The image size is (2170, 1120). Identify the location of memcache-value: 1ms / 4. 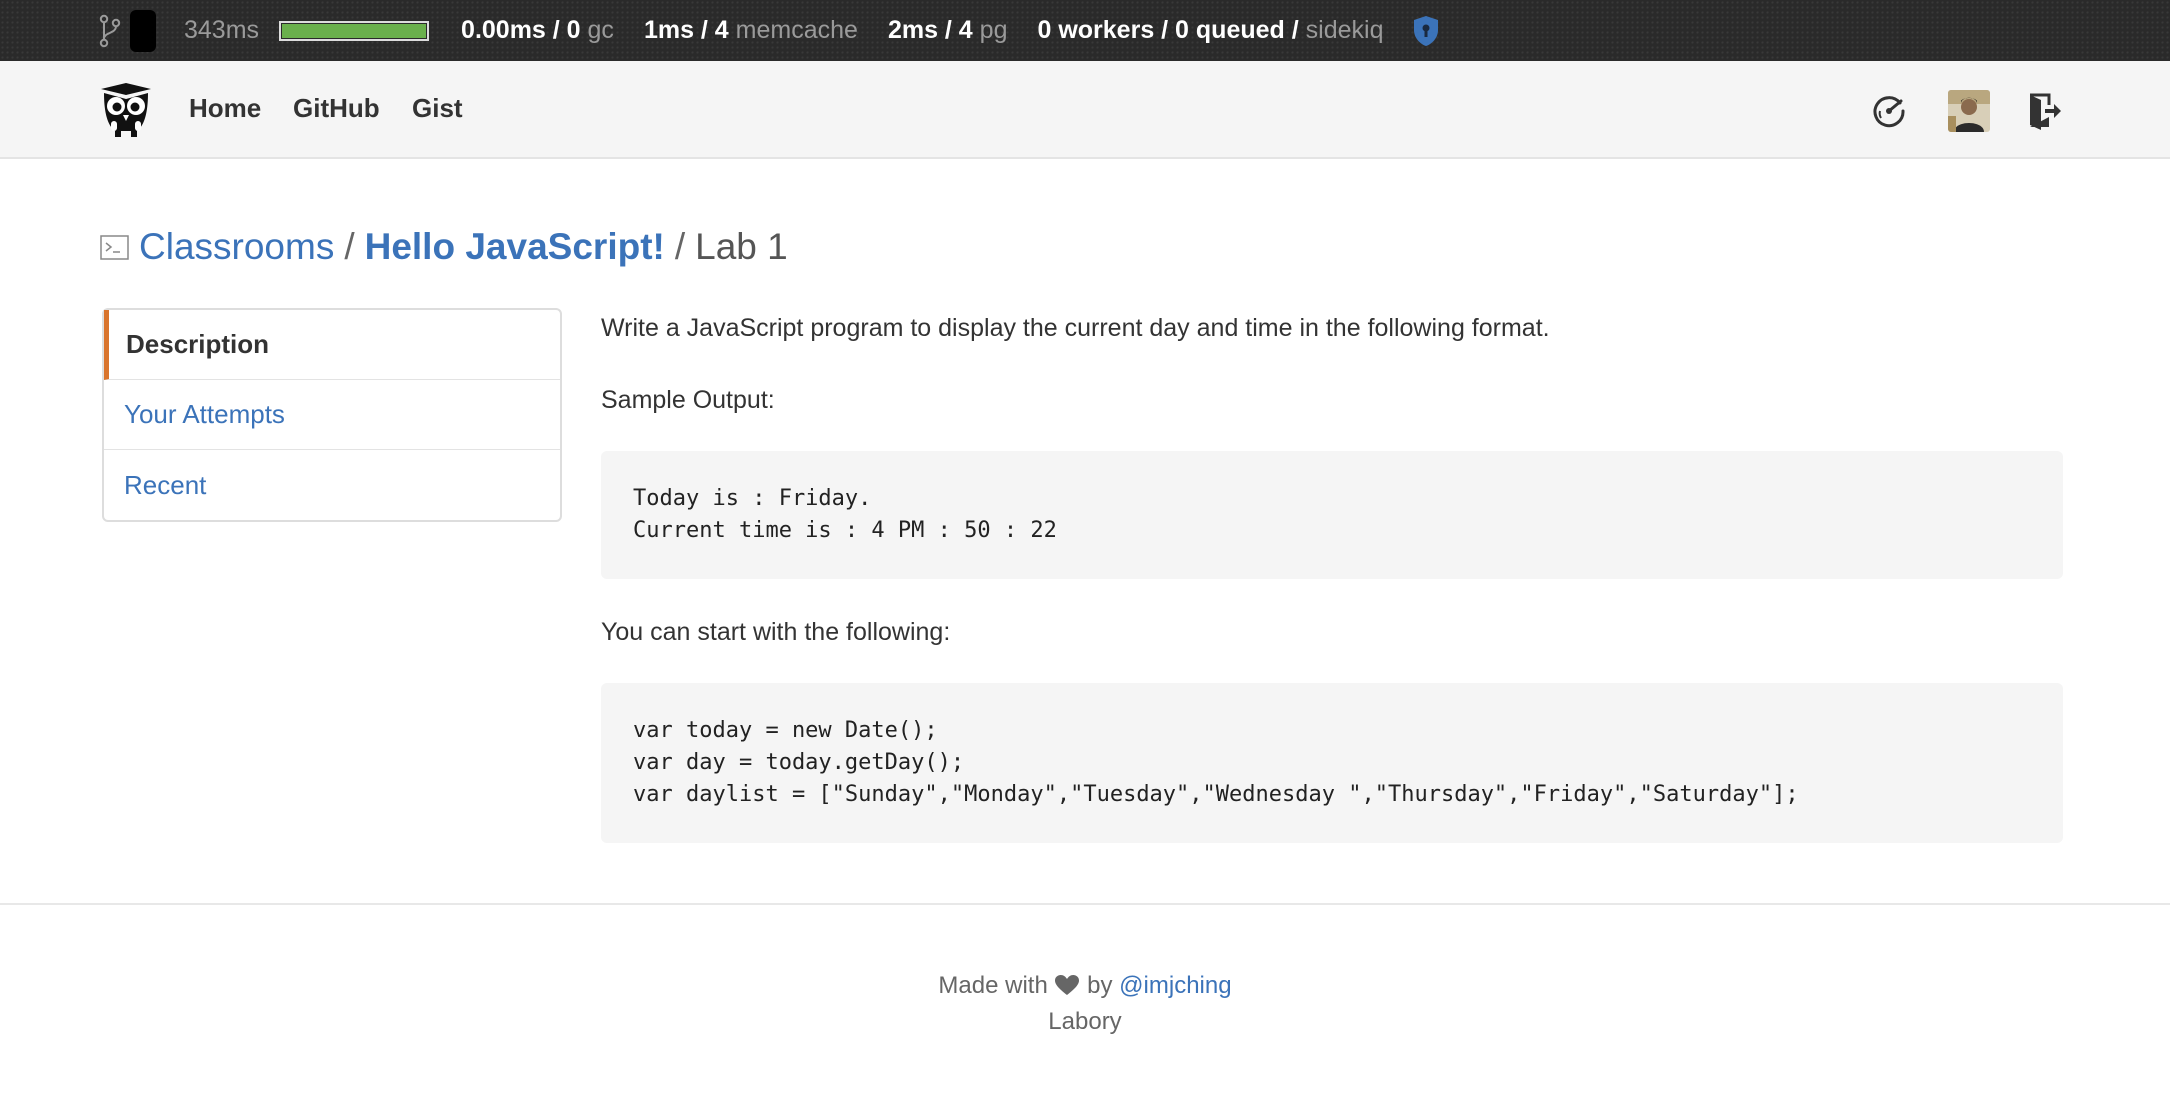
(686, 30).